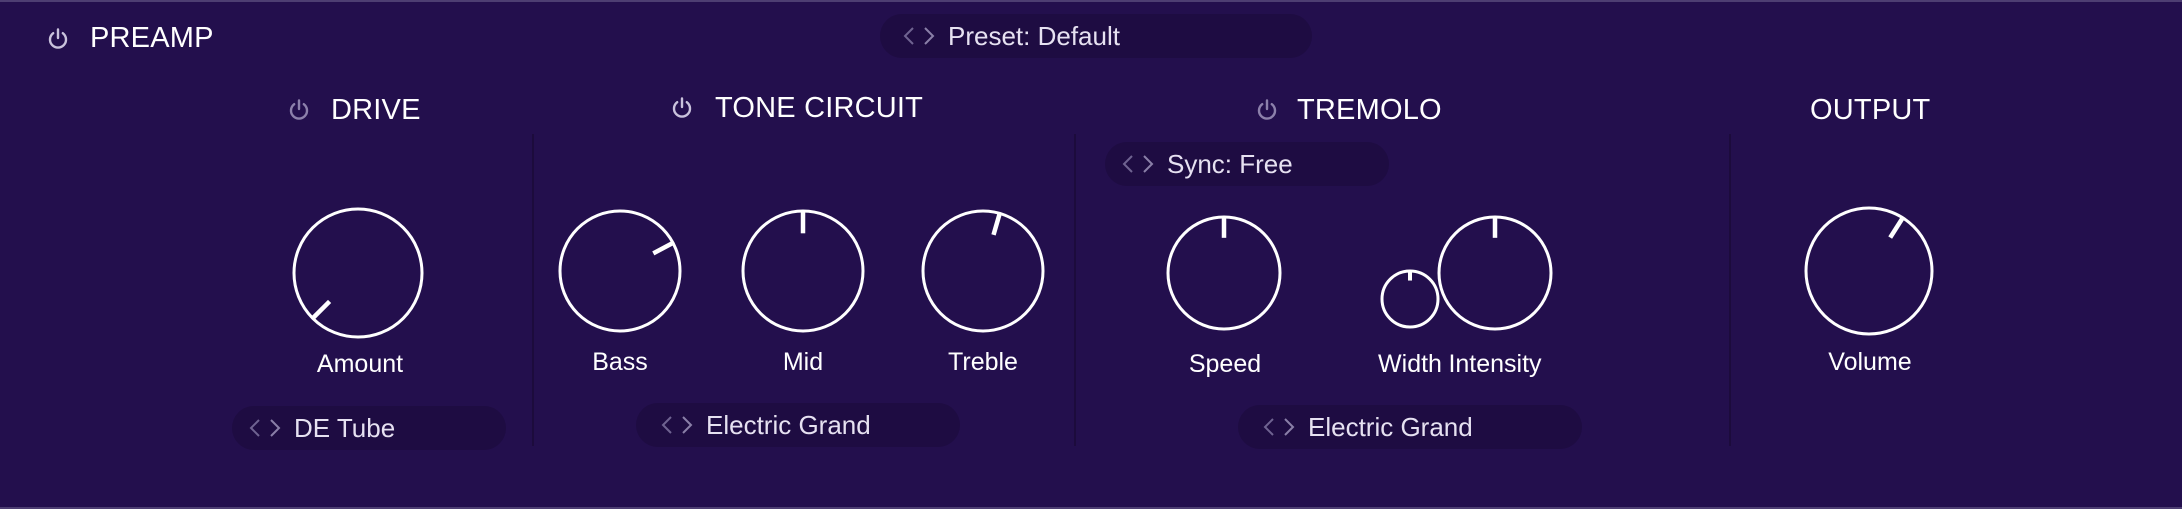  I want to click on mid-knob, so click(803, 271).